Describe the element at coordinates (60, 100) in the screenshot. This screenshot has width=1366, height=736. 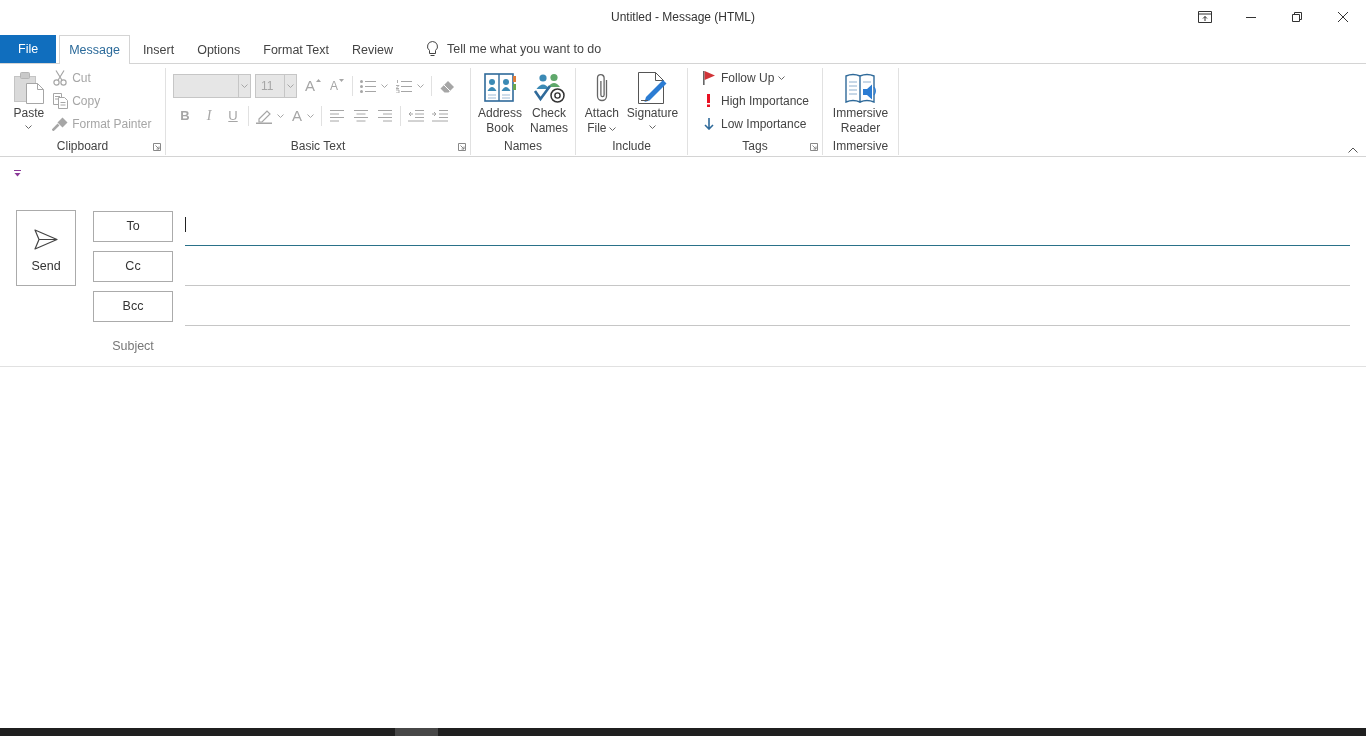
I see `copy-icon` at that location.